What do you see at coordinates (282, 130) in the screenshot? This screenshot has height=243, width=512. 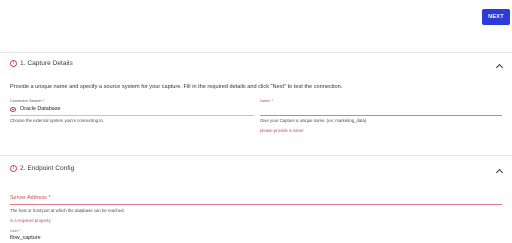 I see `name-error: please provide a name` at bounding box center [282, 130].